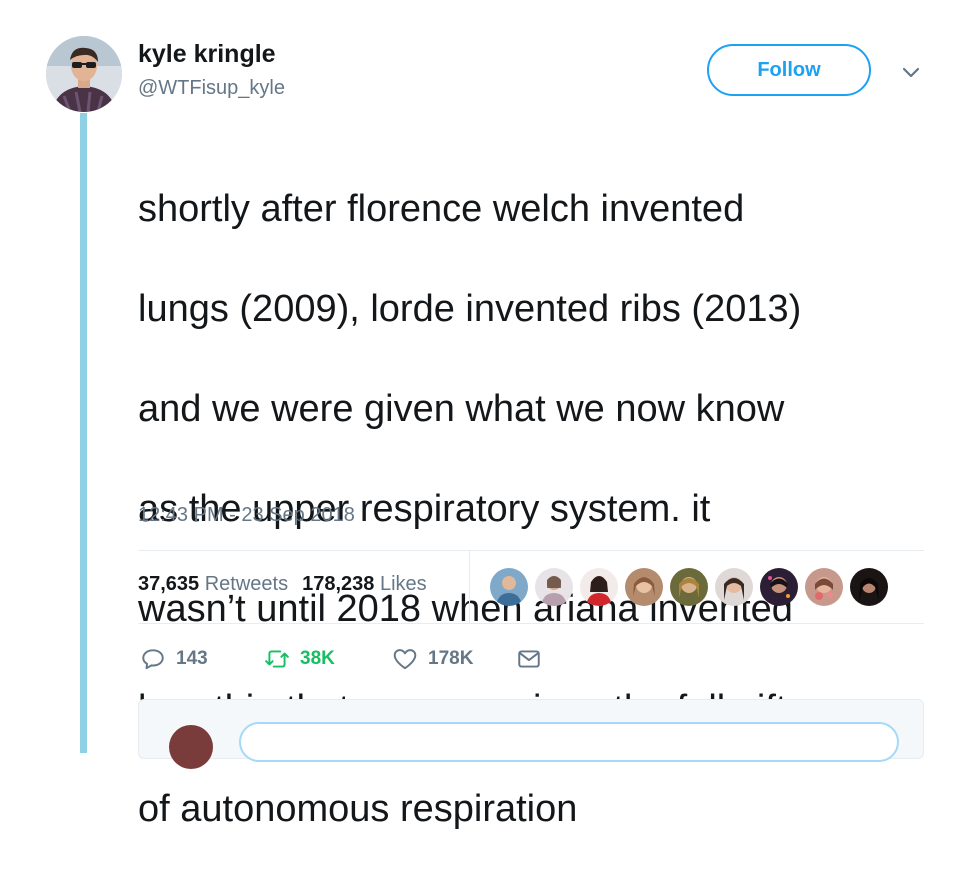 This screenshot has height=884, width=980. I want to click on tweet-stats: 37,635 Retweets 178,238 Likes, so click(289, 584).